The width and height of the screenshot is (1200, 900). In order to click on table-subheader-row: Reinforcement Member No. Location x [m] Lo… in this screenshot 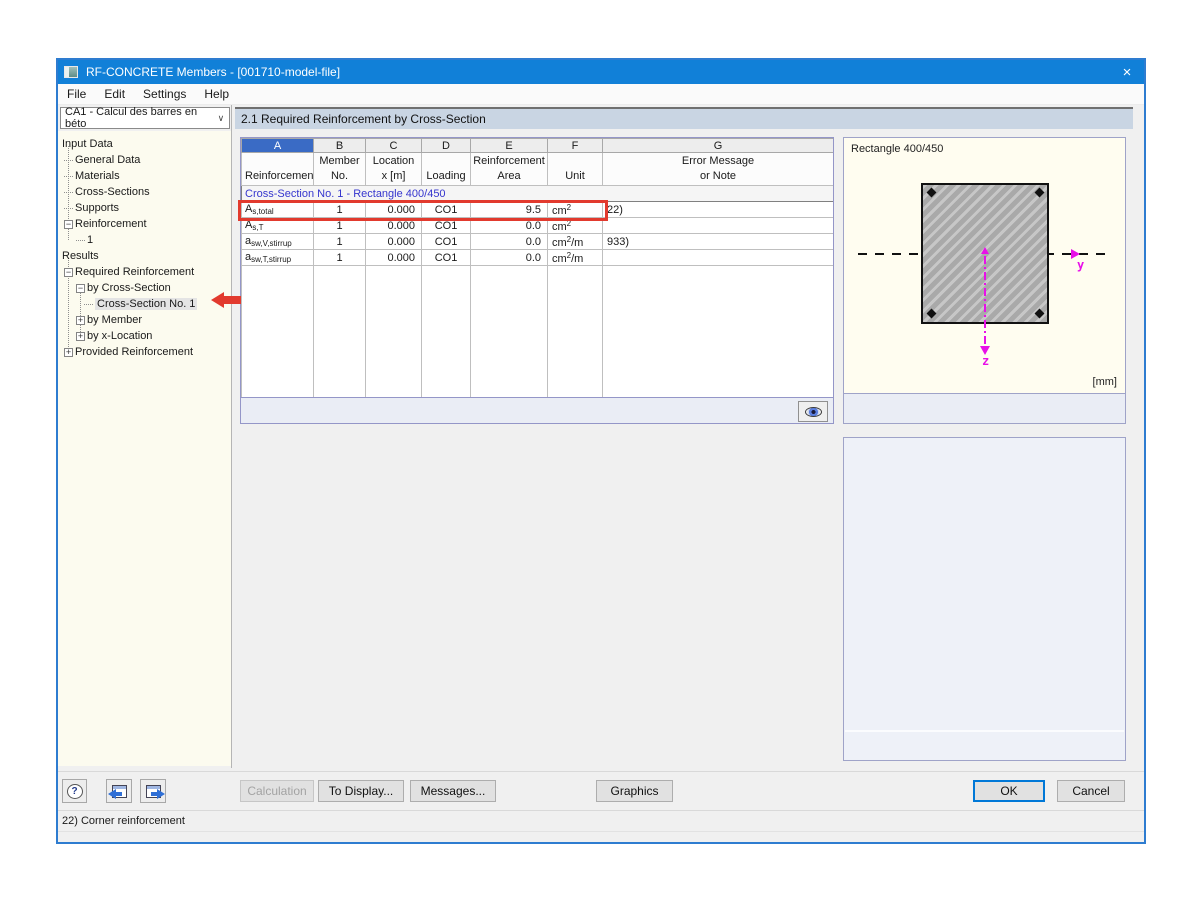, I will do `click(537, 169)`.